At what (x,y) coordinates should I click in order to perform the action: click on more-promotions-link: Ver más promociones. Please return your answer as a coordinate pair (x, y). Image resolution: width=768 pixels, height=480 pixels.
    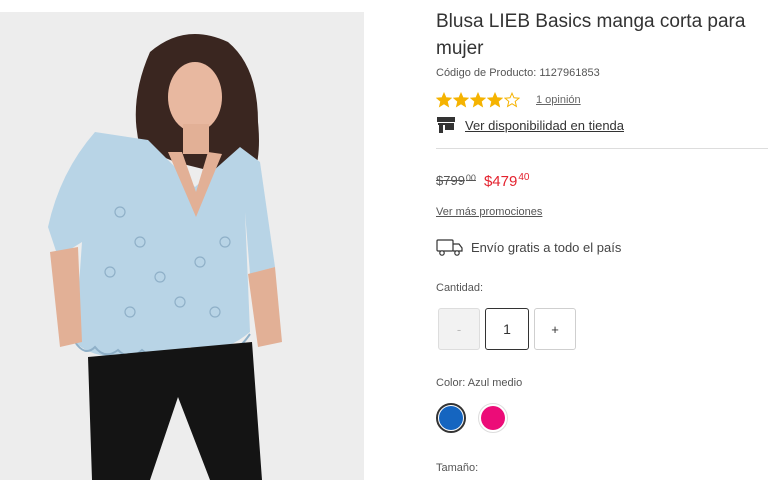
    Looking at the image, I should click on (489, 212).